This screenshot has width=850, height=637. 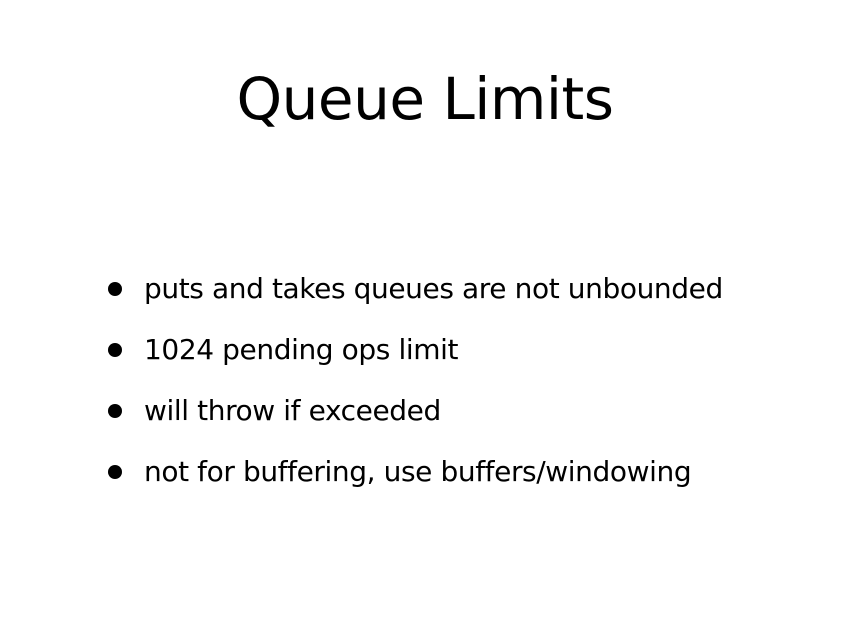 What do you see at coordinates (292, 410) in the screenshot?
I see `bullet-text: will throw if exceeded` at bounding box center [292, 410].